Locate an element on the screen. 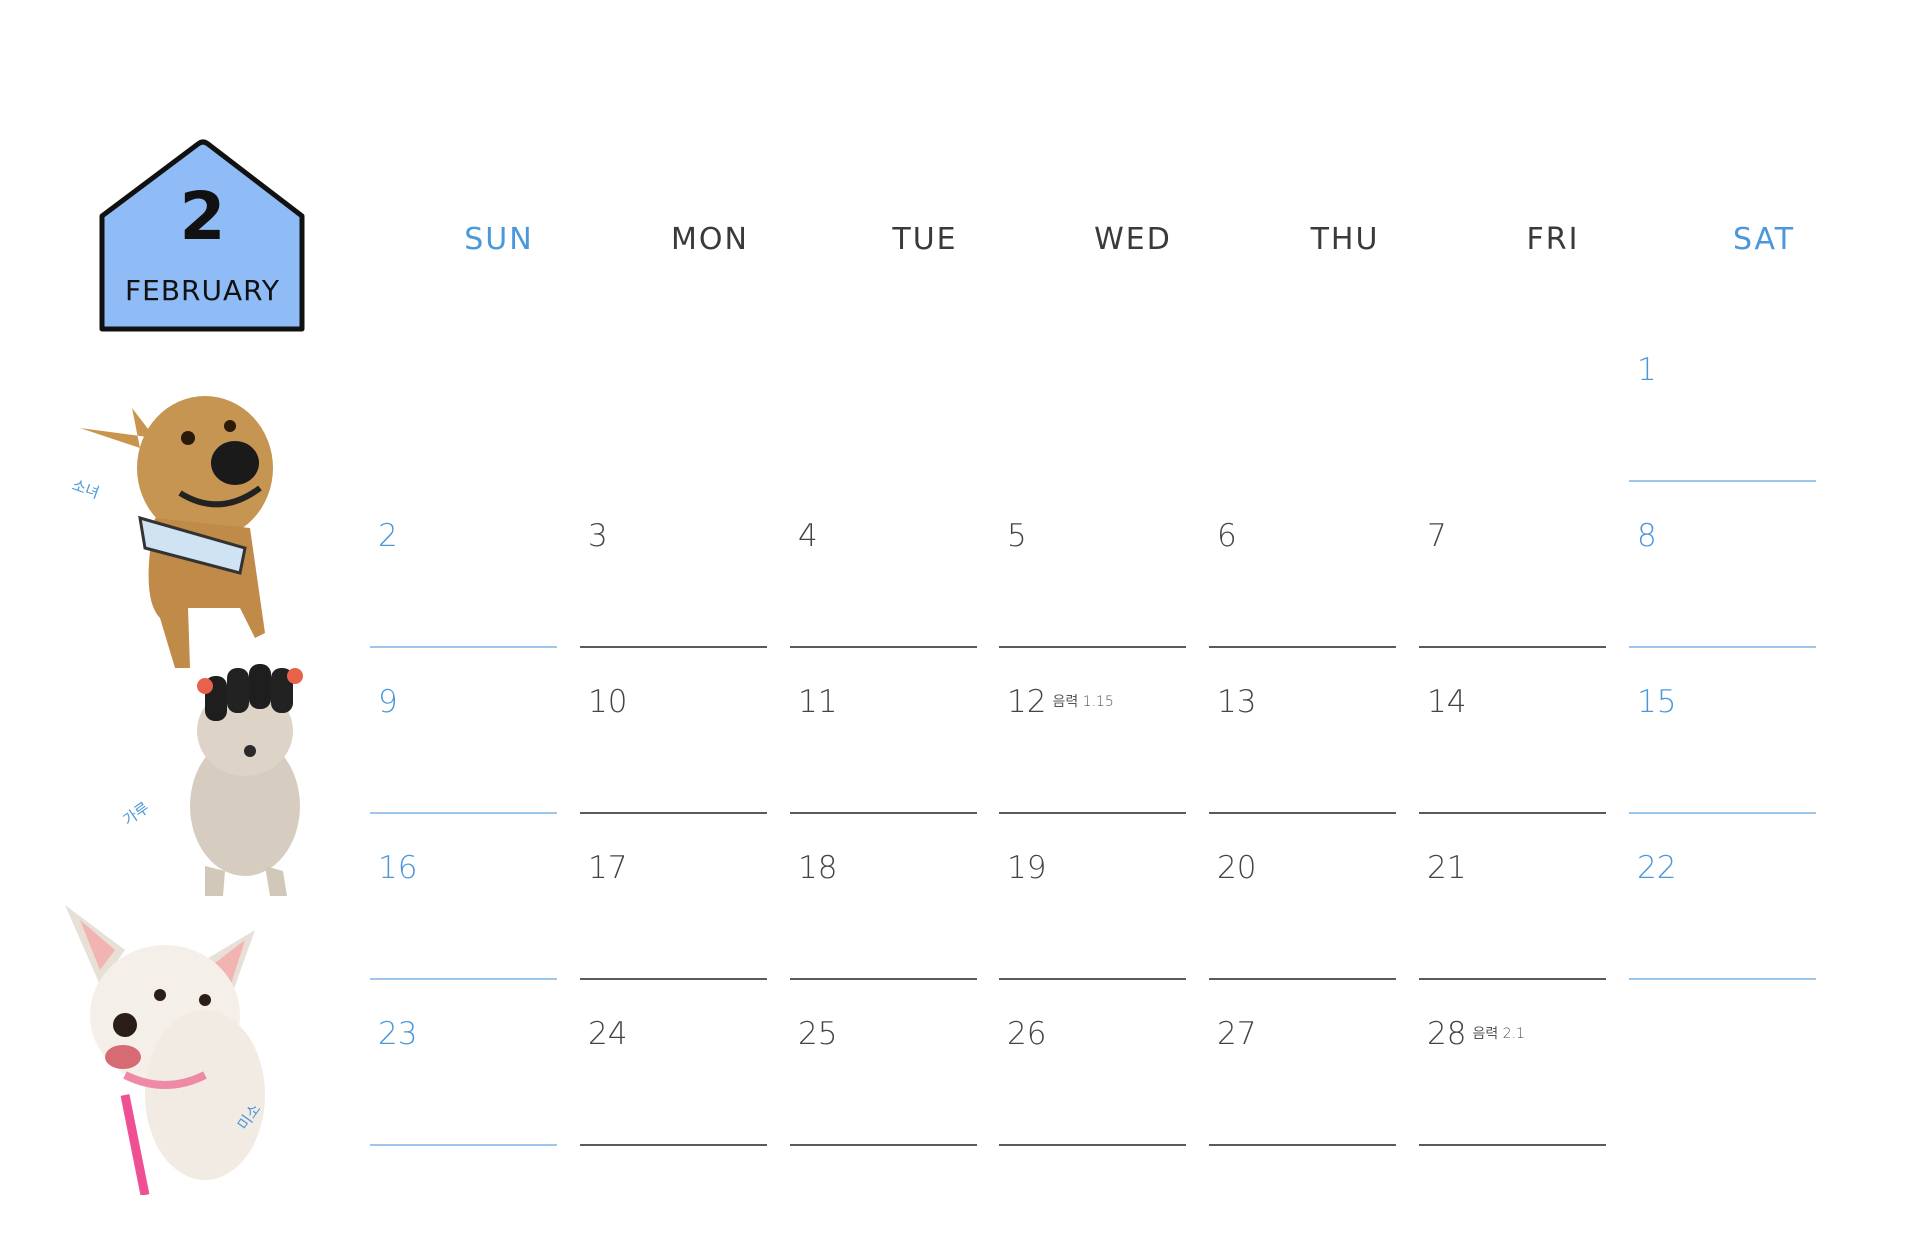 This screenshot has width=1917, height=1250. day-number: 6 is located at coordinates (1227, 536).